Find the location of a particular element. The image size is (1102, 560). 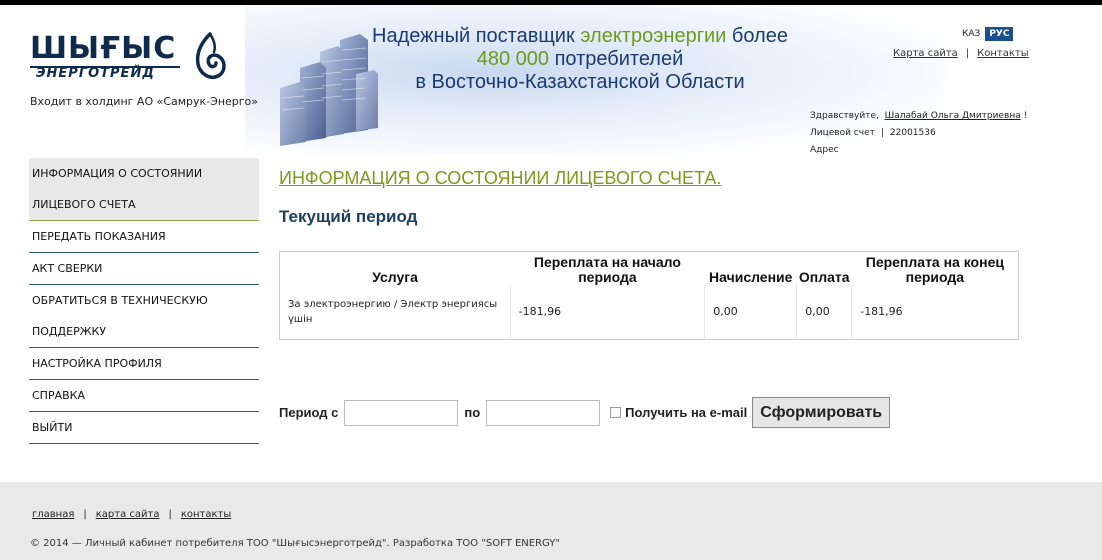

sidebar-item-label: ОБРАТИТЬСЯ В ТЕХНИЧЕСКУЮ is located at coordinates (120, 300).